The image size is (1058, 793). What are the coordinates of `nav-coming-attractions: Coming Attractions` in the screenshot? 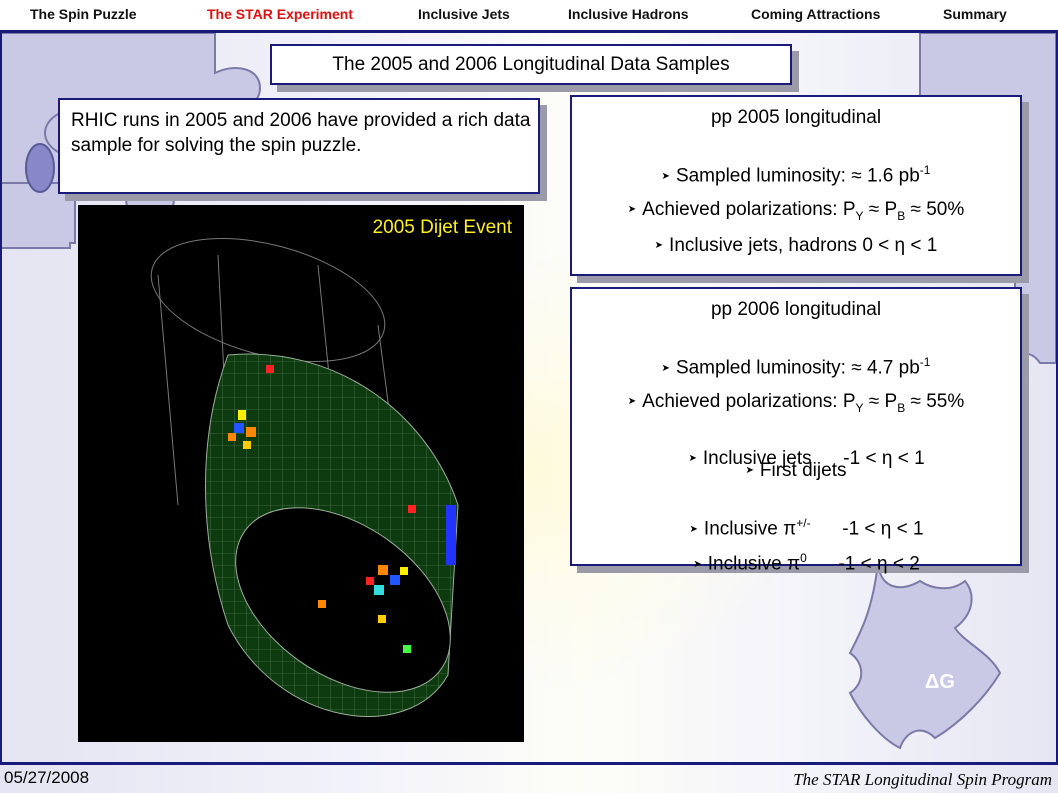 It's located at (815, 14).